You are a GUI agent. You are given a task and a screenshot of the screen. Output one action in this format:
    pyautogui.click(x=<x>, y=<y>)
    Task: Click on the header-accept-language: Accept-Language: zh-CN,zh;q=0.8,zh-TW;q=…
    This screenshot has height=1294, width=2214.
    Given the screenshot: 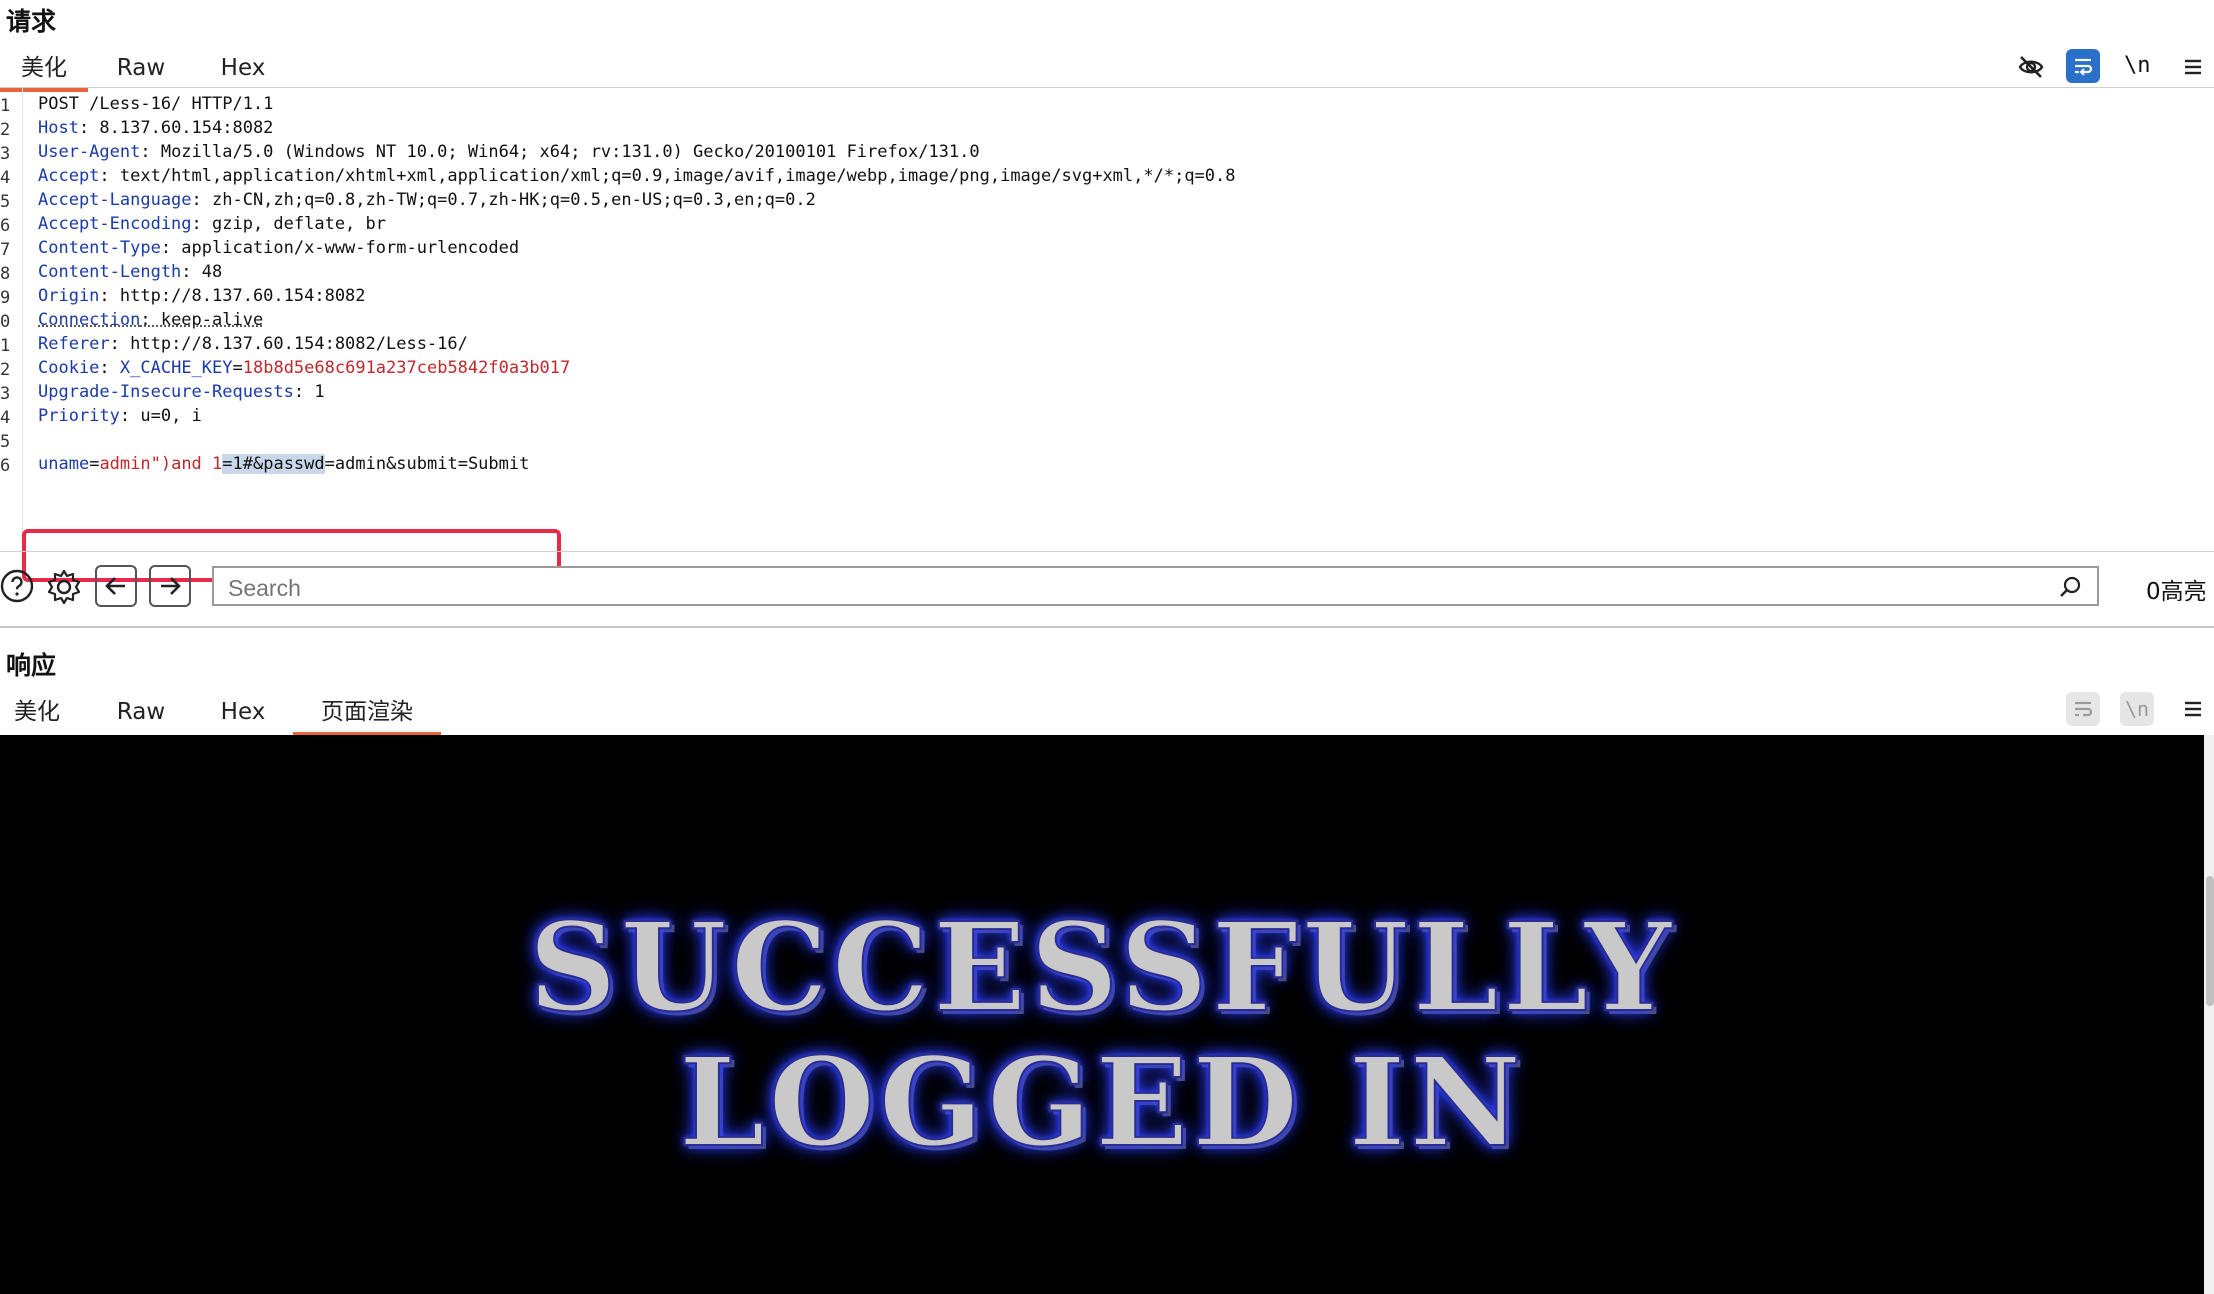 What is the action you would take?
    pyautogui.click(x=427, y=200)
    